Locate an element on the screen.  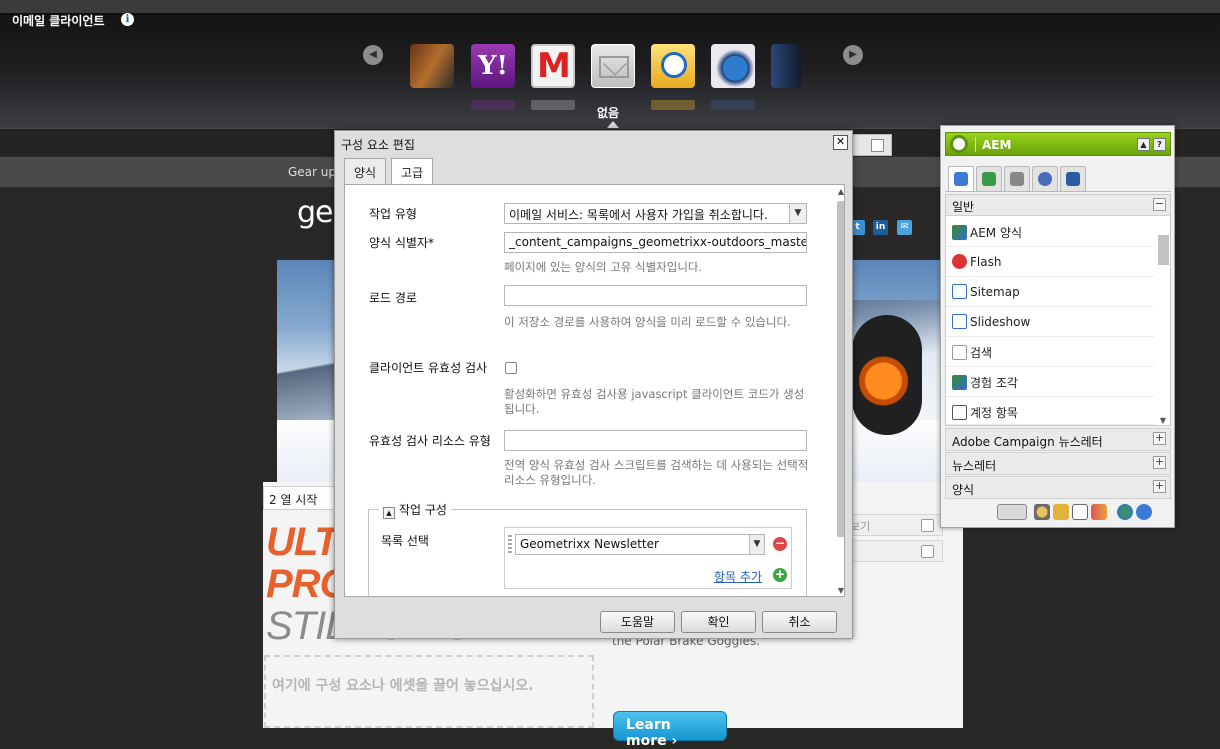
refresh-icon is located at coordinates (1144, 512).